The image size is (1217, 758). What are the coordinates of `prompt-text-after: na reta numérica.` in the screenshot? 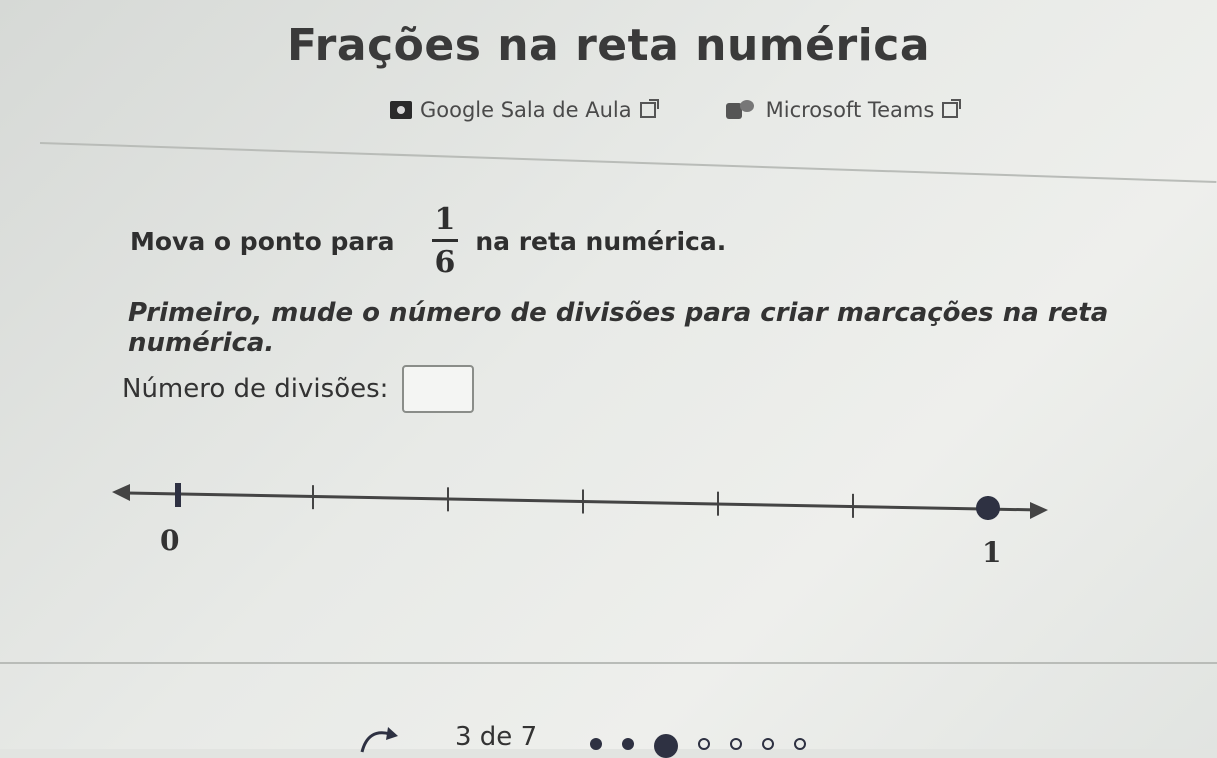 It's located at (601, 241).